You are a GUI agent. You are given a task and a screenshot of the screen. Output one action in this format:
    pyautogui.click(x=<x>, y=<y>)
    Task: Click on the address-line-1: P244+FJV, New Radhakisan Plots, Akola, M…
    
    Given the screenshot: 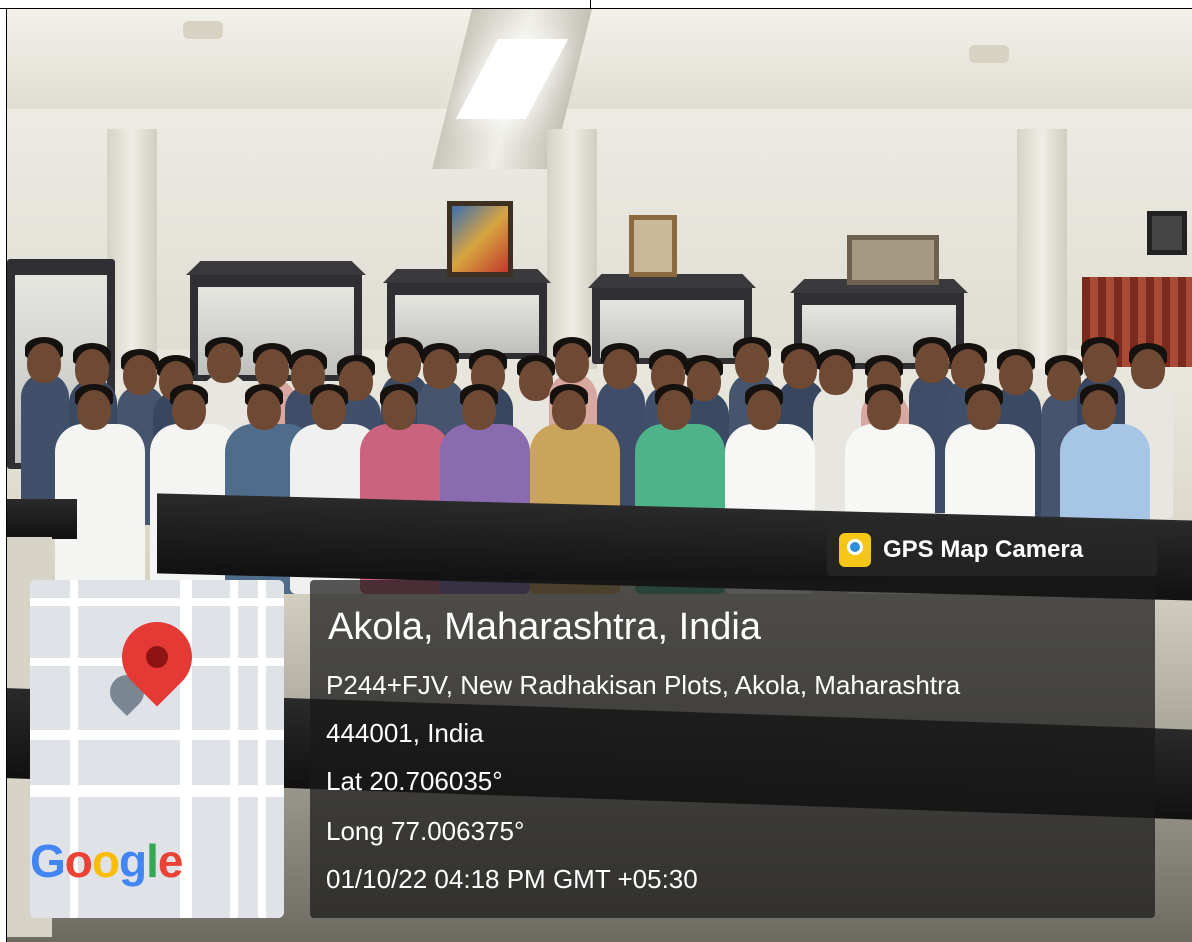 What is the action you would take?
    pyautogui.click(x=643, y=685)
    